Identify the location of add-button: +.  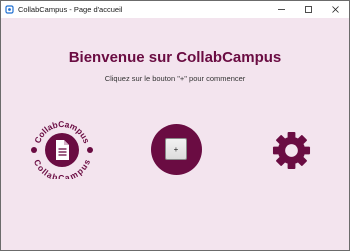
(176, 149).